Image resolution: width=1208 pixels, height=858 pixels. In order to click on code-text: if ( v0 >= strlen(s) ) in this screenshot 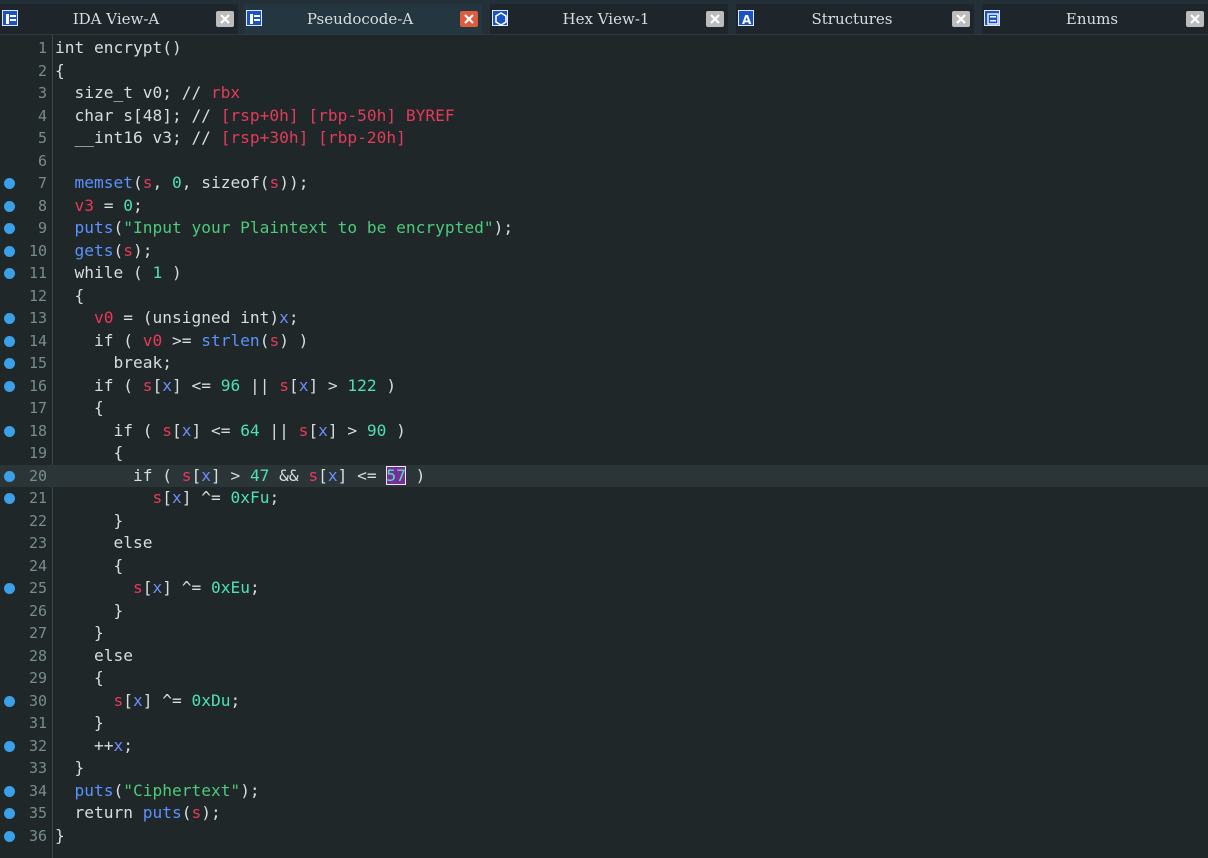, I will do `click(181, 341)`.